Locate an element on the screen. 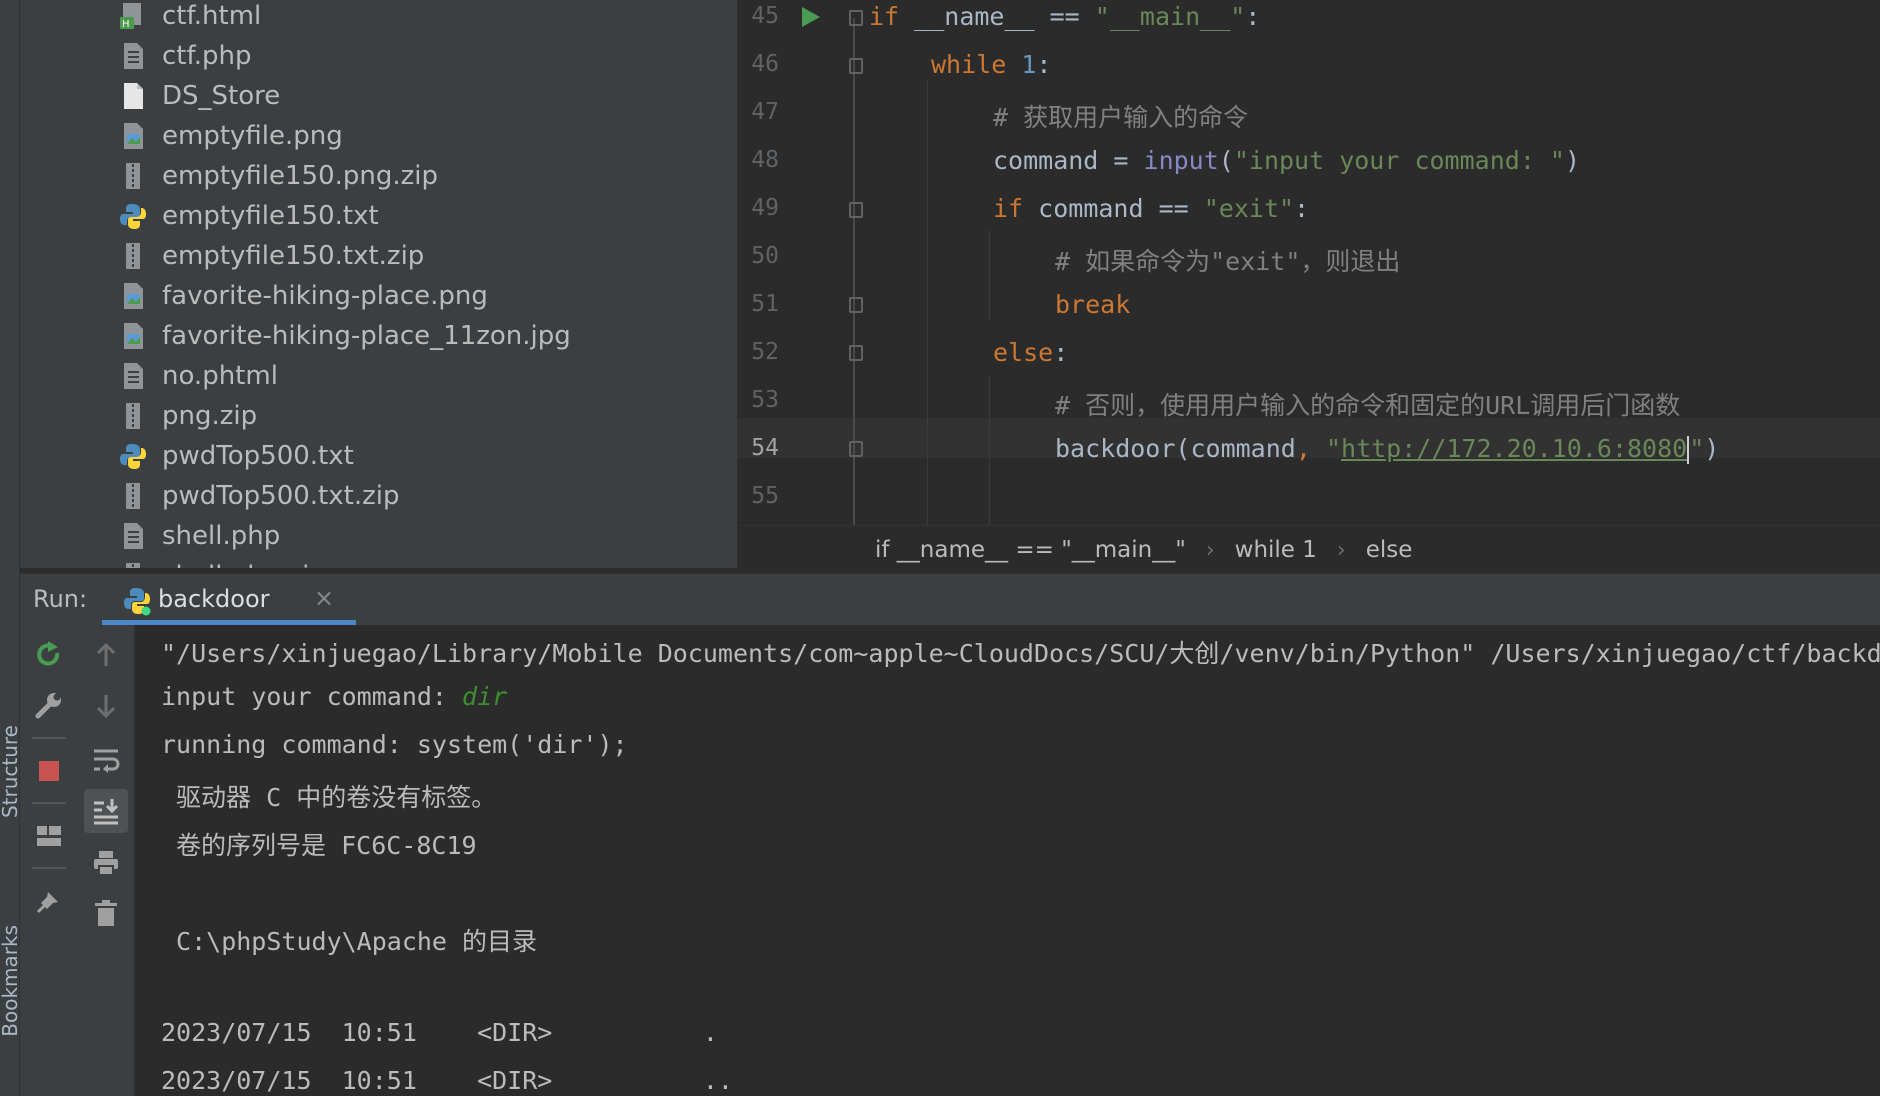 The image size is (1880, 1096). breadcrumb-item: while 1 is located at coordinates (1276, 550).